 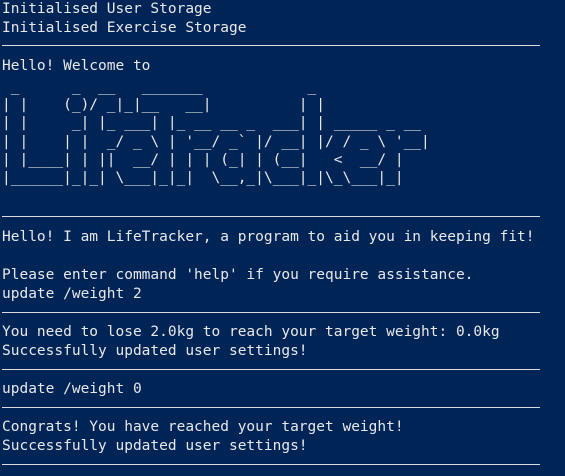 What do you see at coordinates (107, 9) in the screenshot?
I see `startup-line-user-storage: Initialised User Storage` at bounding box center [107, 9].